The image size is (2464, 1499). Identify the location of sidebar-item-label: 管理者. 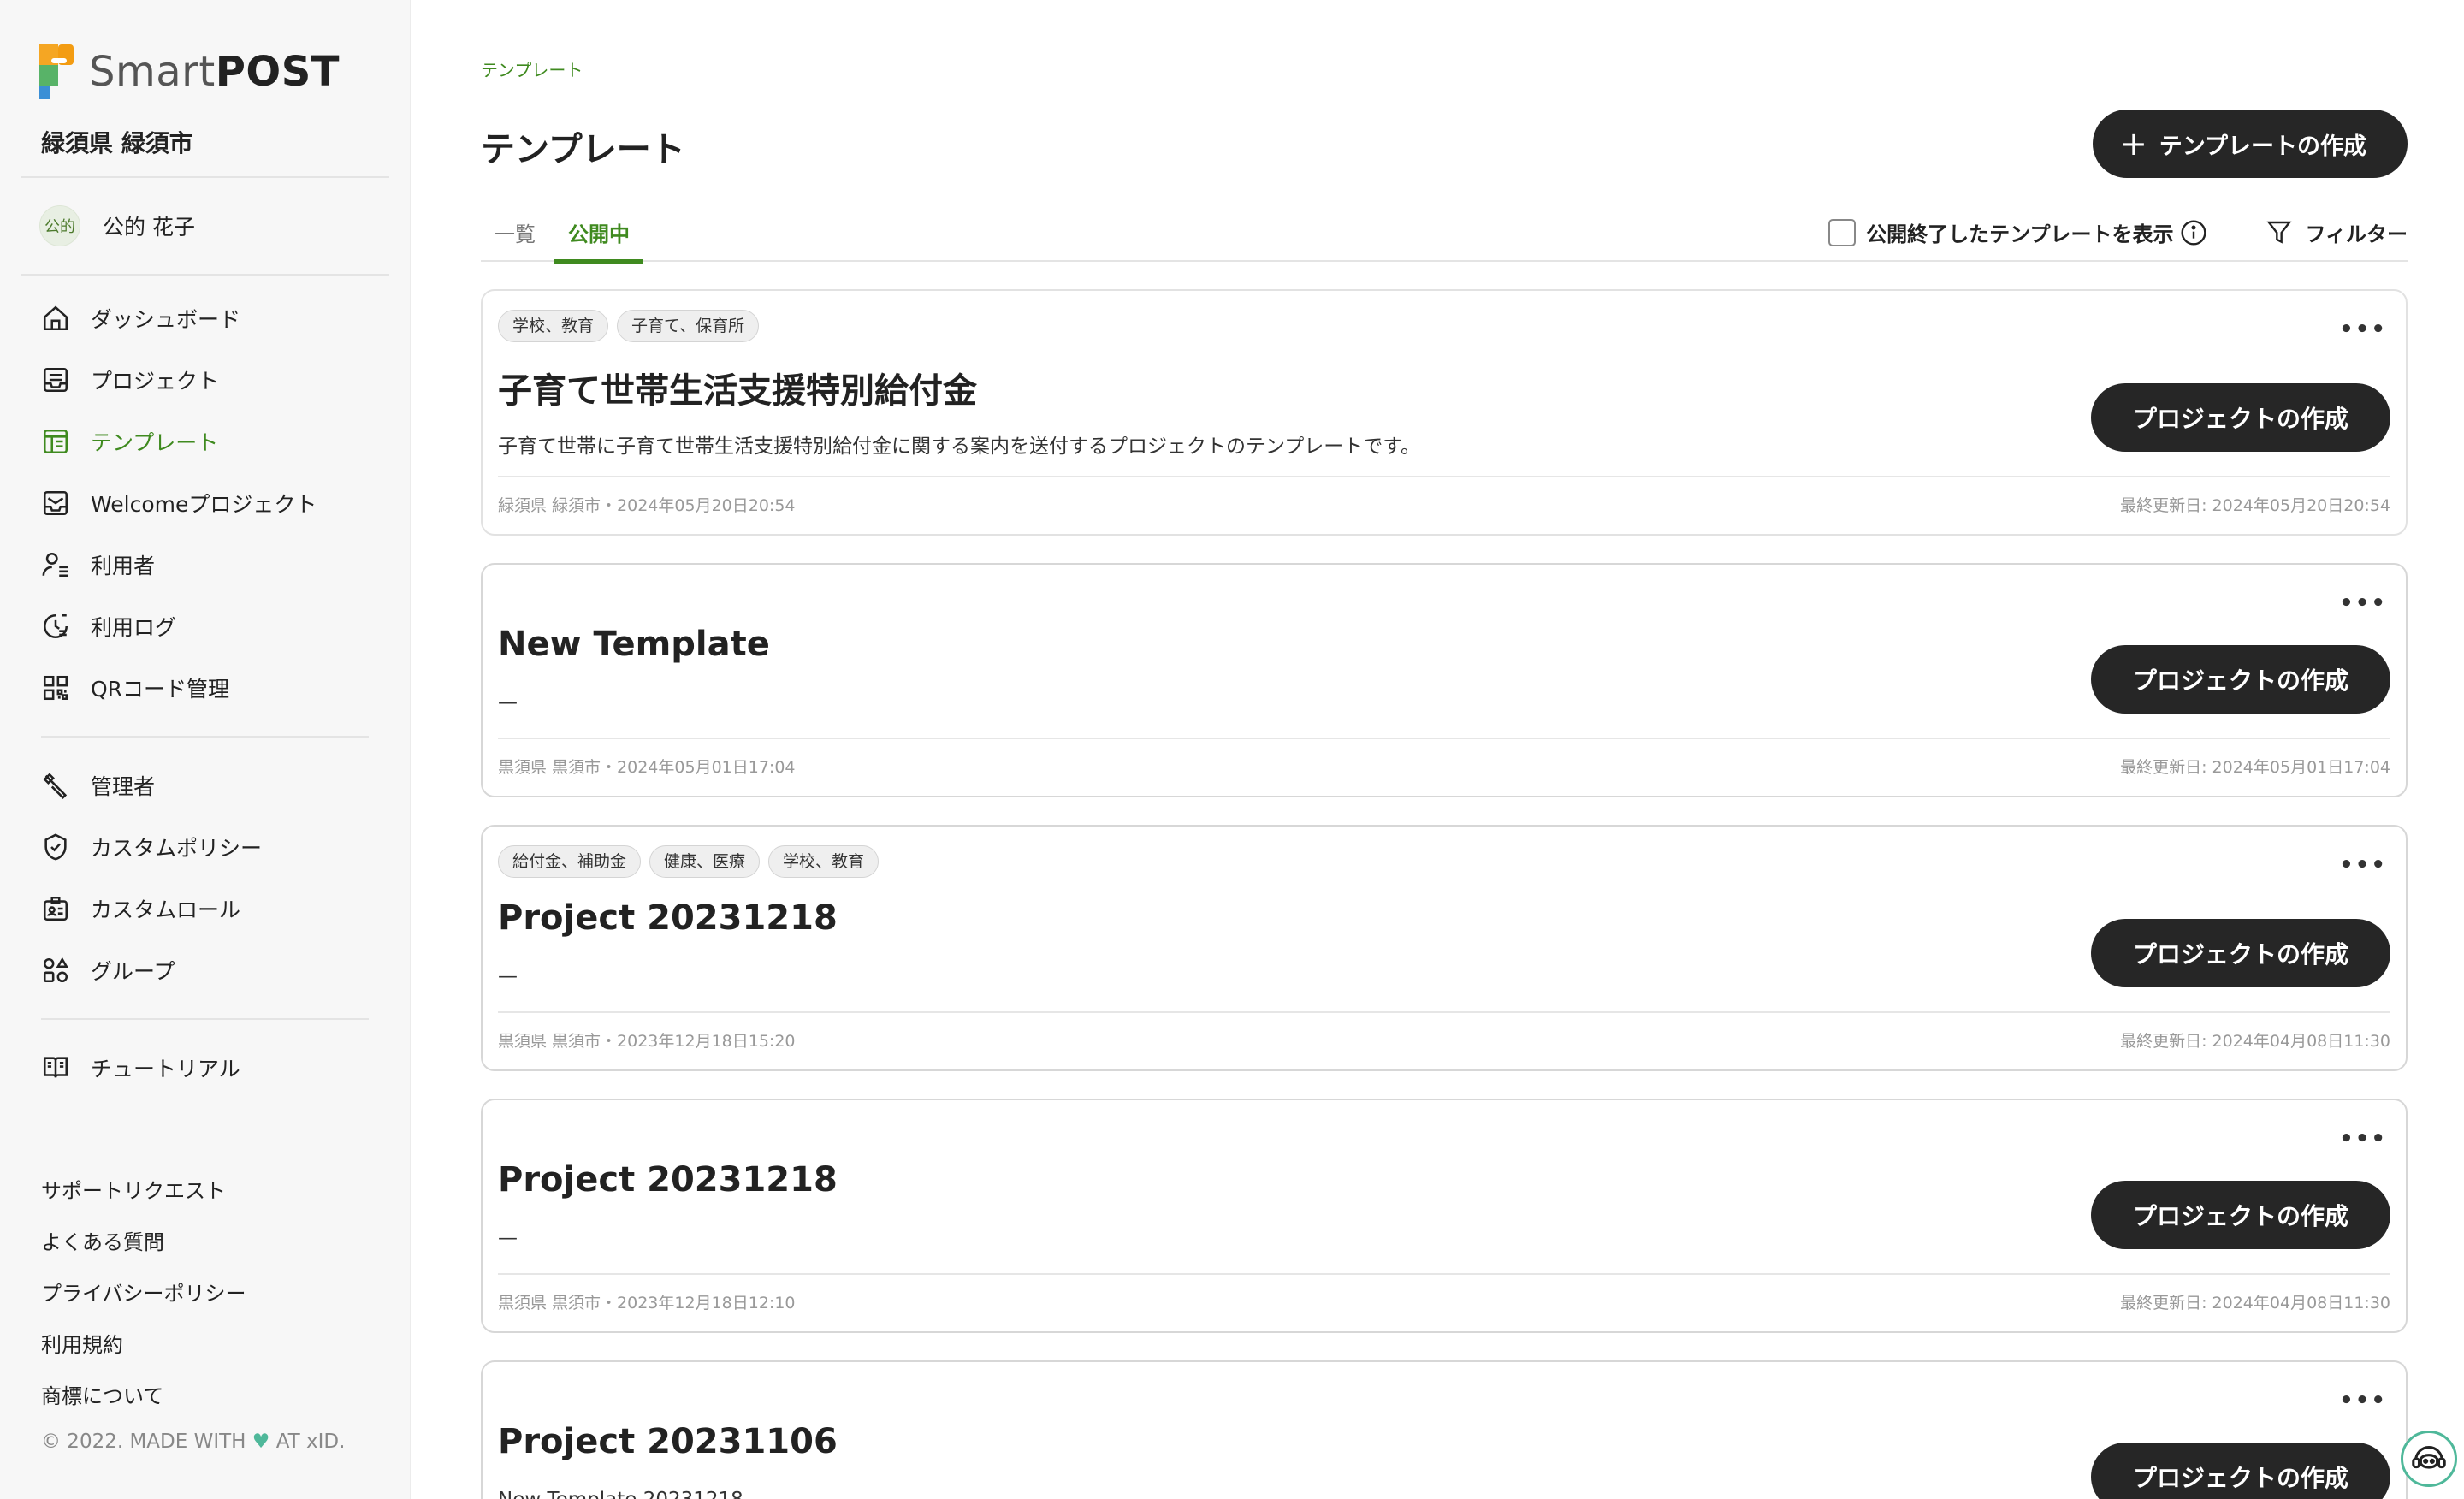
(123, 786).